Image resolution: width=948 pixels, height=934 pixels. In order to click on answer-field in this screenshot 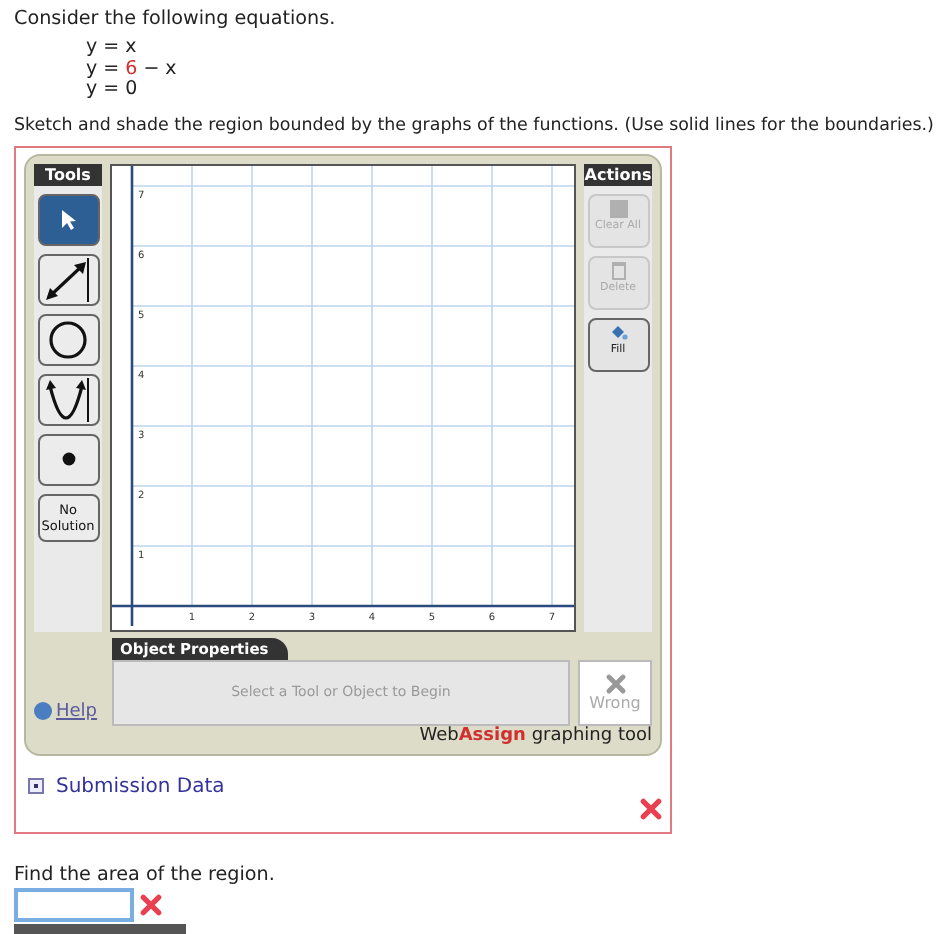, I will do `click(74, 904)`.